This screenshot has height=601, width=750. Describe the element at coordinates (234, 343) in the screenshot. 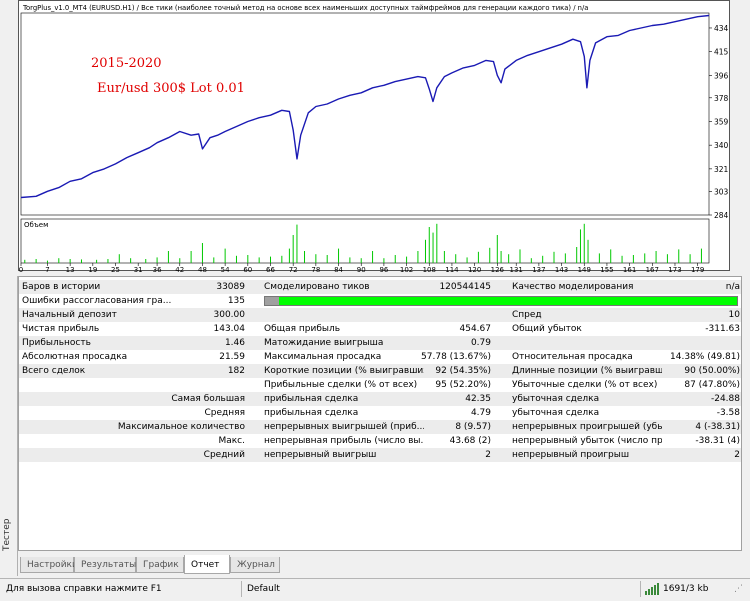

I see `report-value: 1.46` at that location.